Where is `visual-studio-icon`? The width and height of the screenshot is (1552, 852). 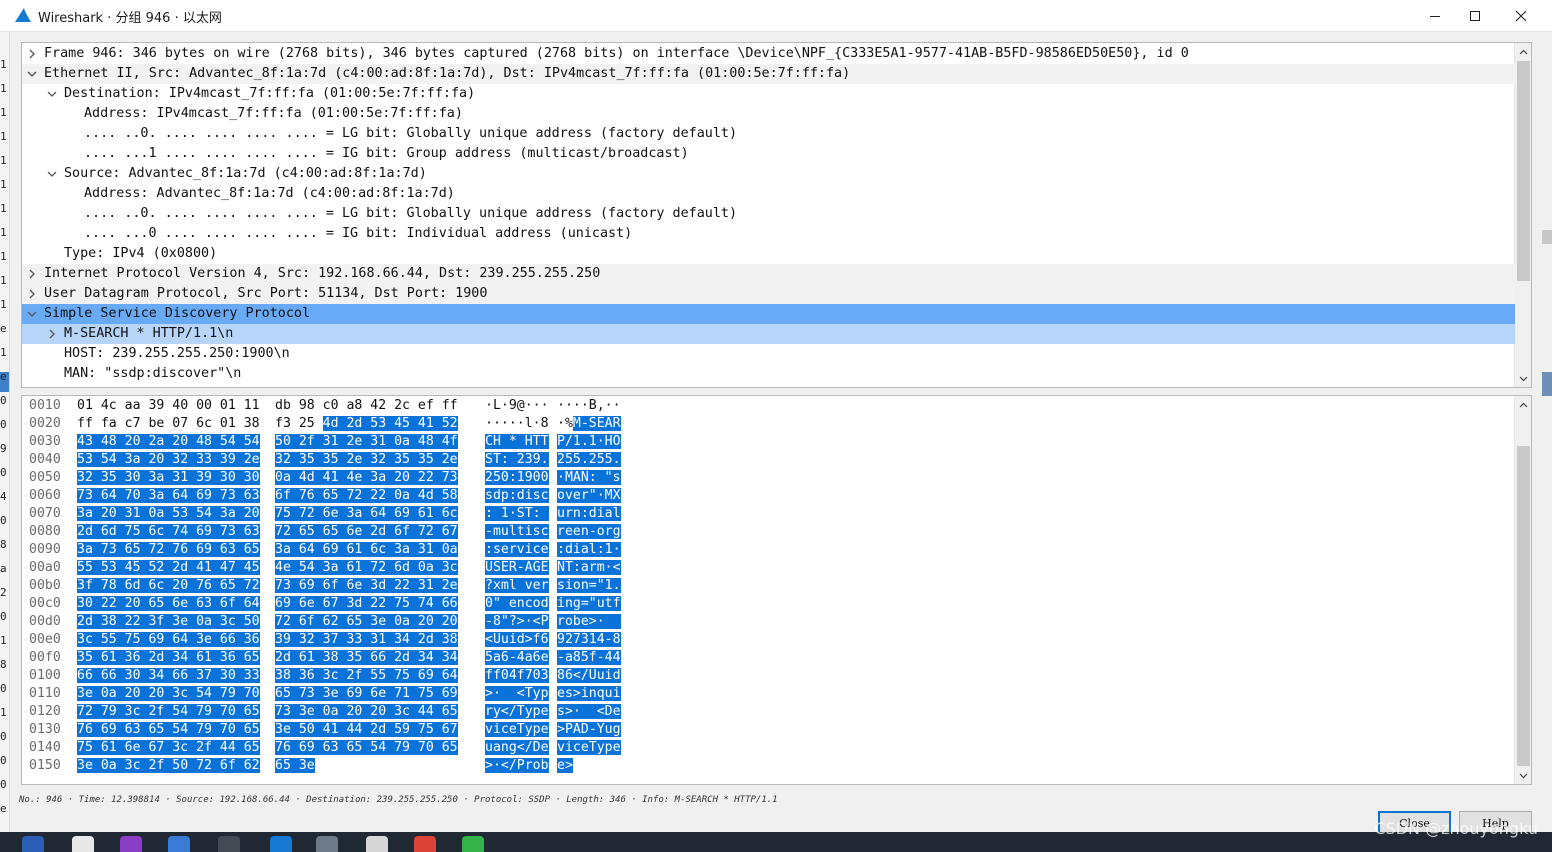 visual-studio-icon is located at coordinates (131, 844).